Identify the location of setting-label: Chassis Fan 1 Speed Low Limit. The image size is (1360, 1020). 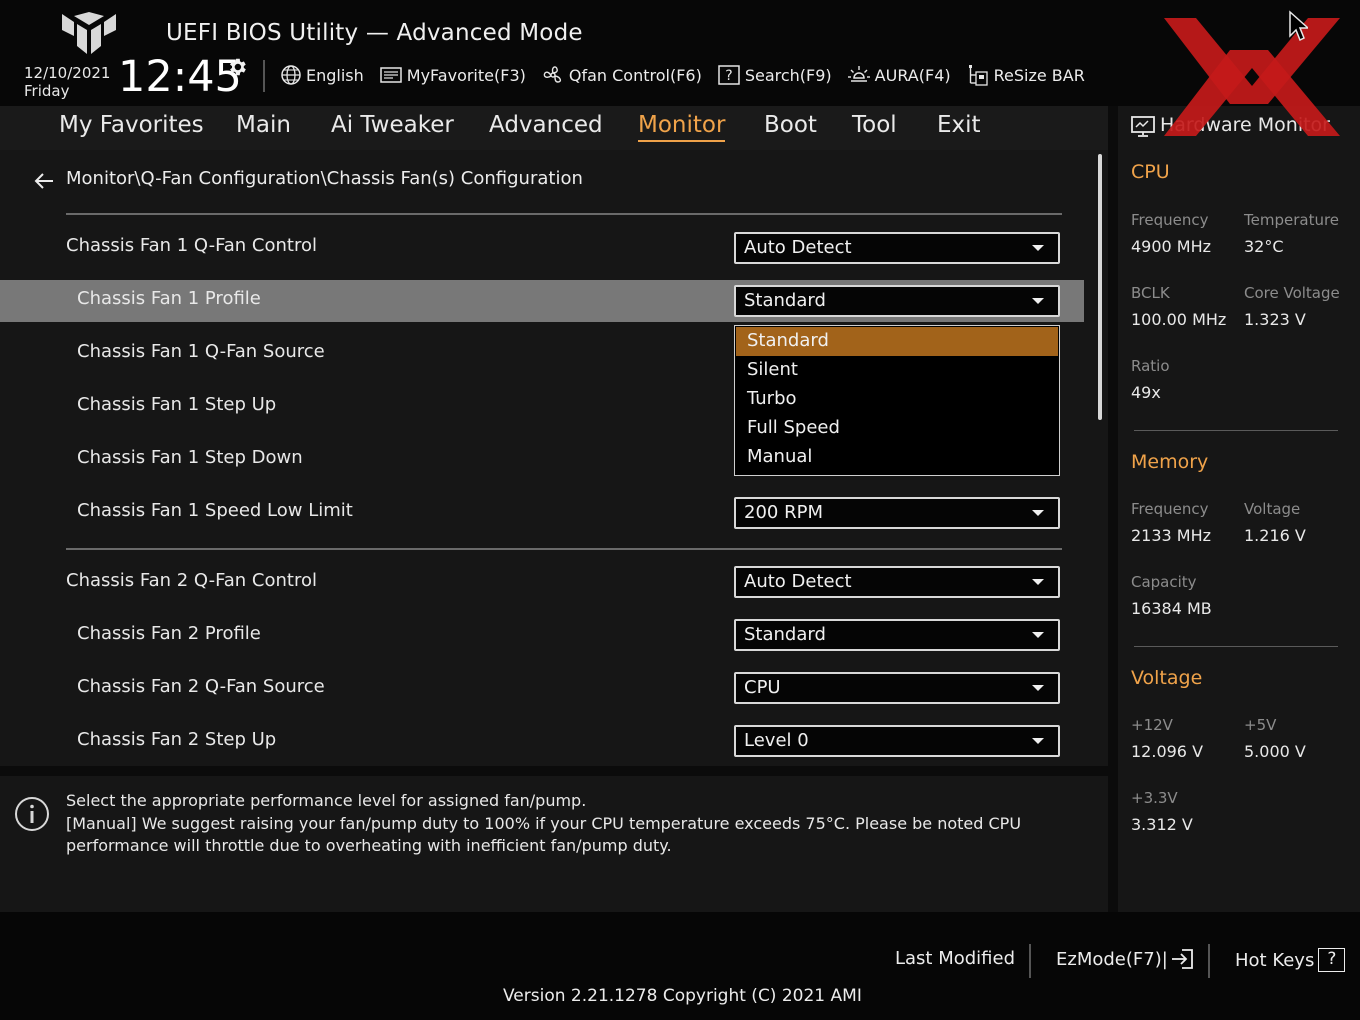
(215, 510).